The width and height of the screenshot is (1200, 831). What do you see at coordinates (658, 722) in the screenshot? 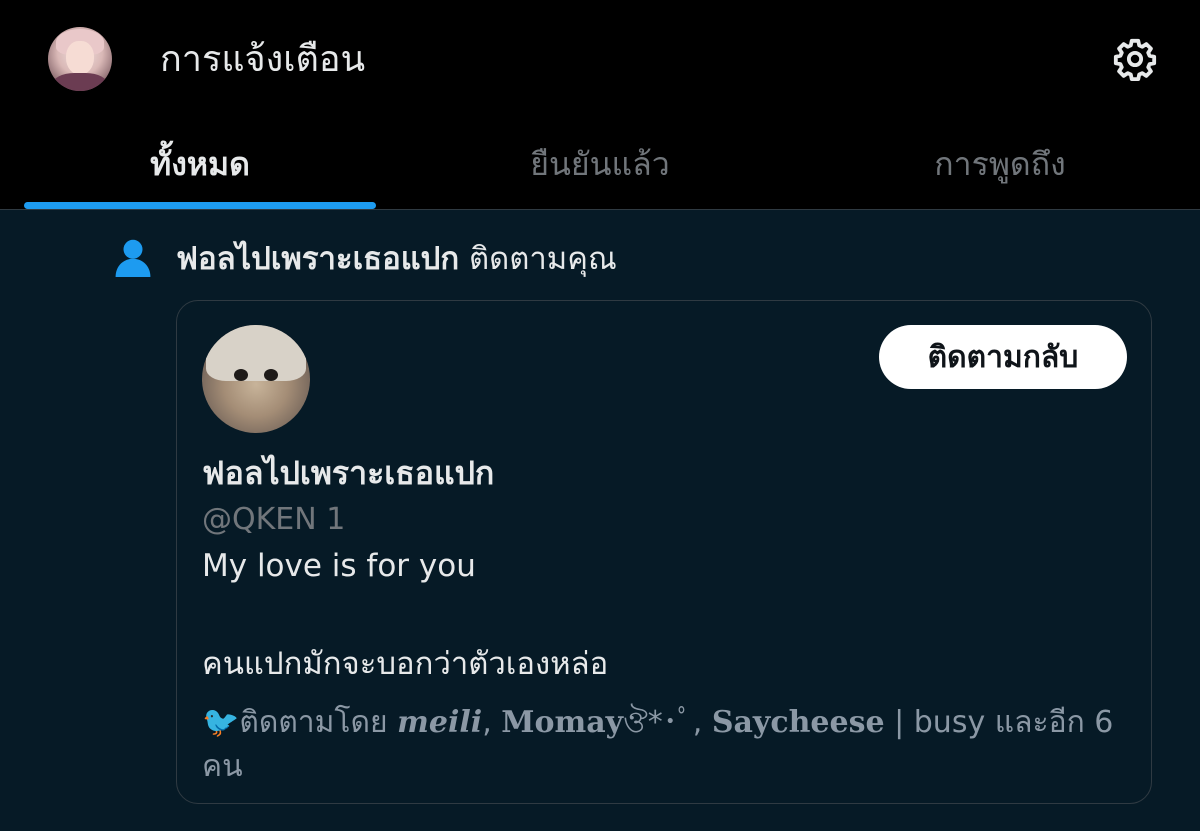
I see `follower-user-2-suffix: ঔ*･ﾟ` at bounding box center [658, 722].